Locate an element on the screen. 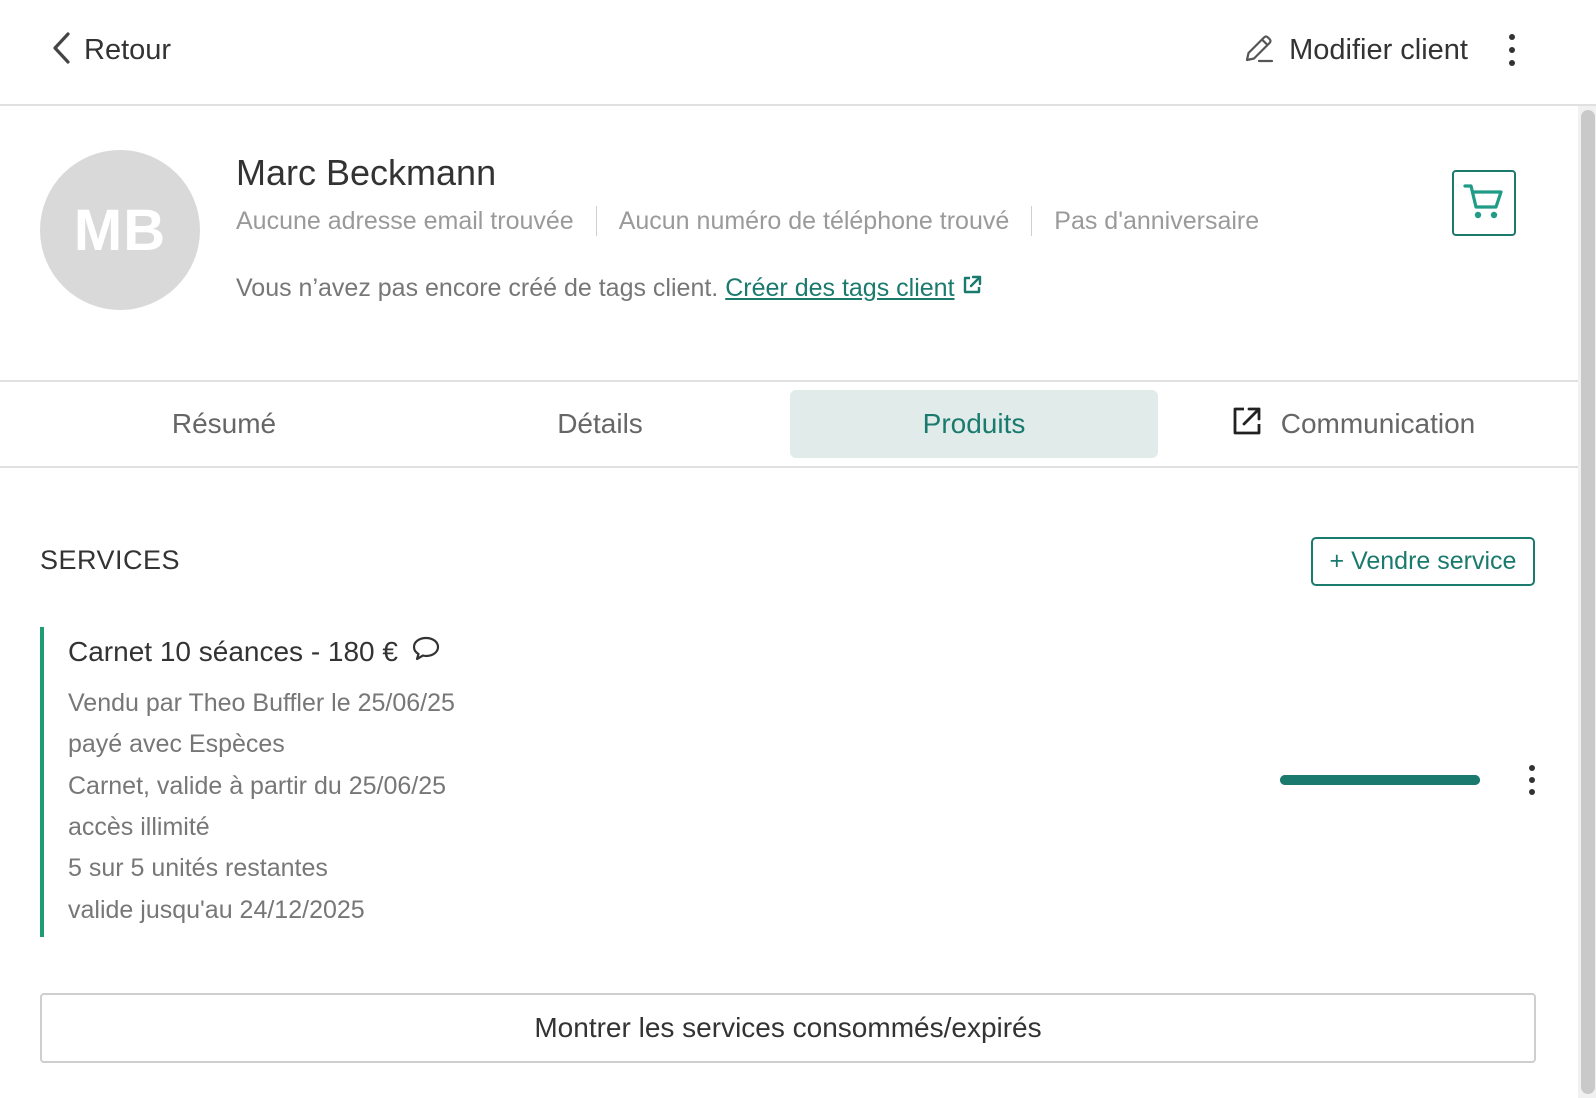  tab-communication: Communication is located at coordinates (1353, 424).